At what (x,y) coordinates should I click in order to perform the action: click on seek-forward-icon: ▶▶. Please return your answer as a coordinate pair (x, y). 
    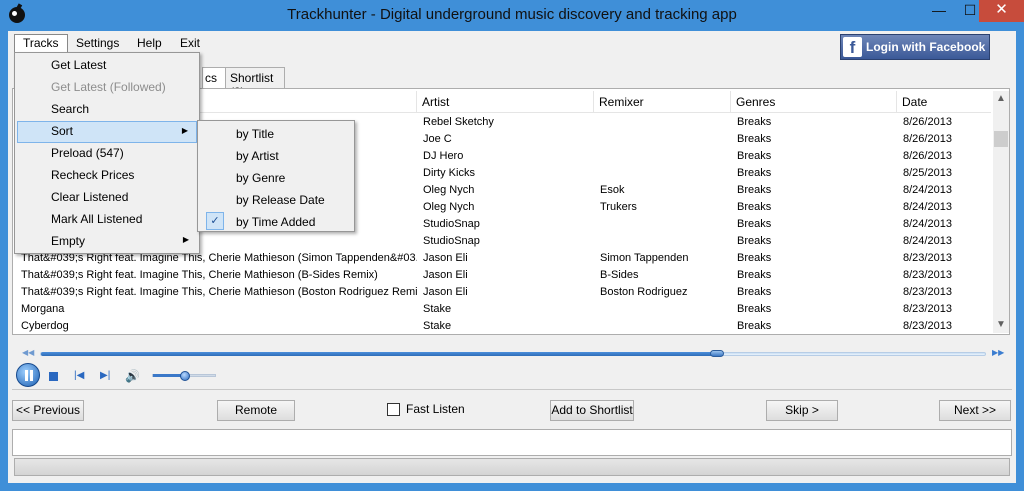
    Looking at the image, I should click on (998, 352).